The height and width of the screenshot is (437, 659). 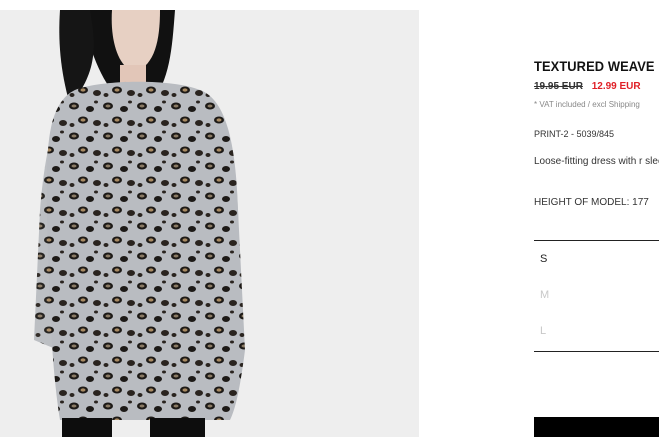 I want to click on size-option-m: M, so click(x=545, y=295).